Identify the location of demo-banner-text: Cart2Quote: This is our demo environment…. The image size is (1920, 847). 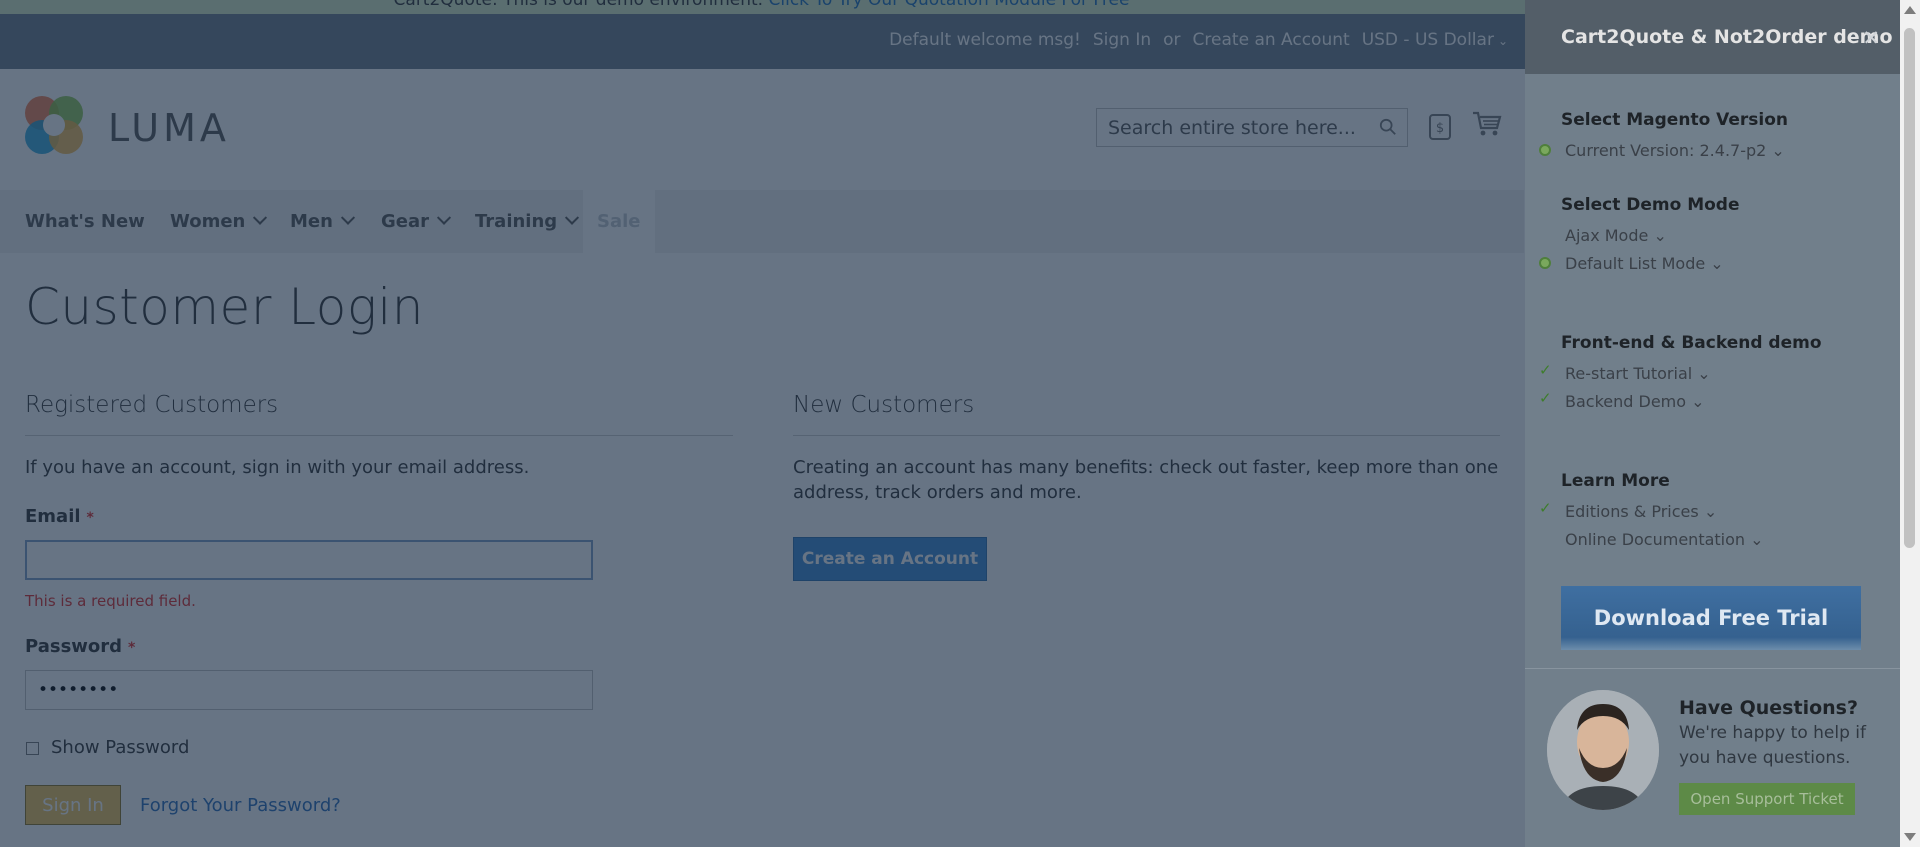
(578, 5).